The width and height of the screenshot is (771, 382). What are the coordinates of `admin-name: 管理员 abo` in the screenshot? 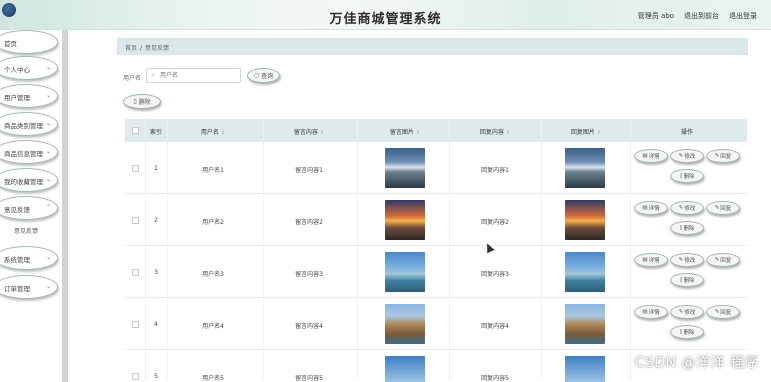 It's located at (655, 16).